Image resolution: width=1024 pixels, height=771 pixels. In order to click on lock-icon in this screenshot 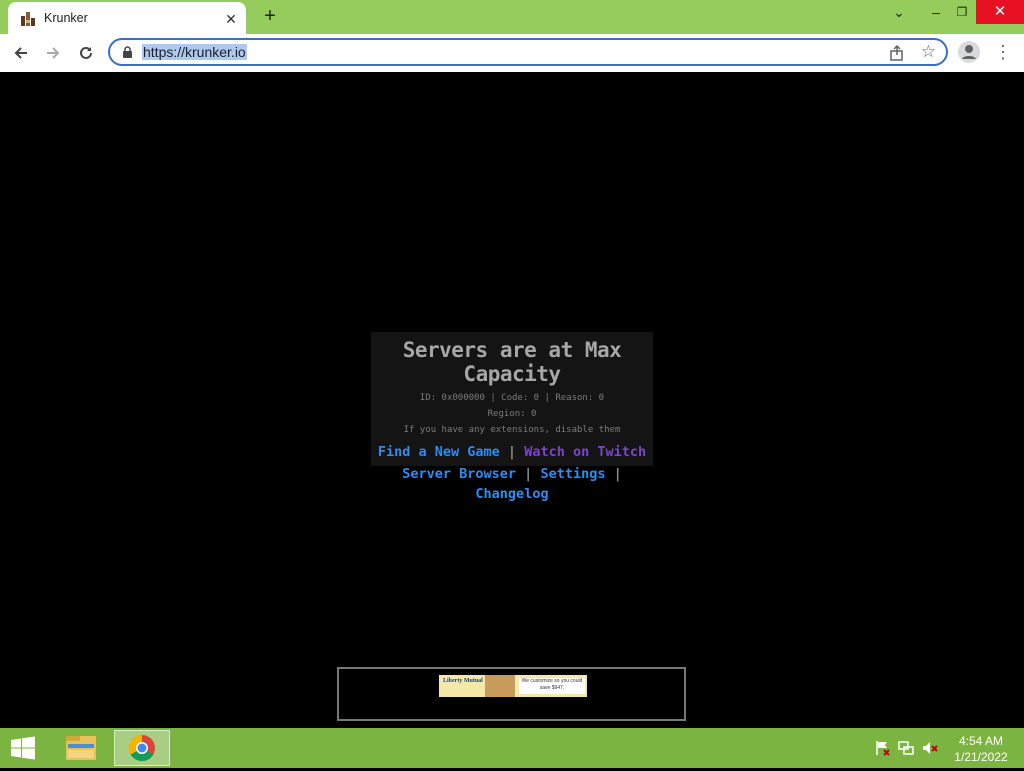, I will do `click(127, 52)`.